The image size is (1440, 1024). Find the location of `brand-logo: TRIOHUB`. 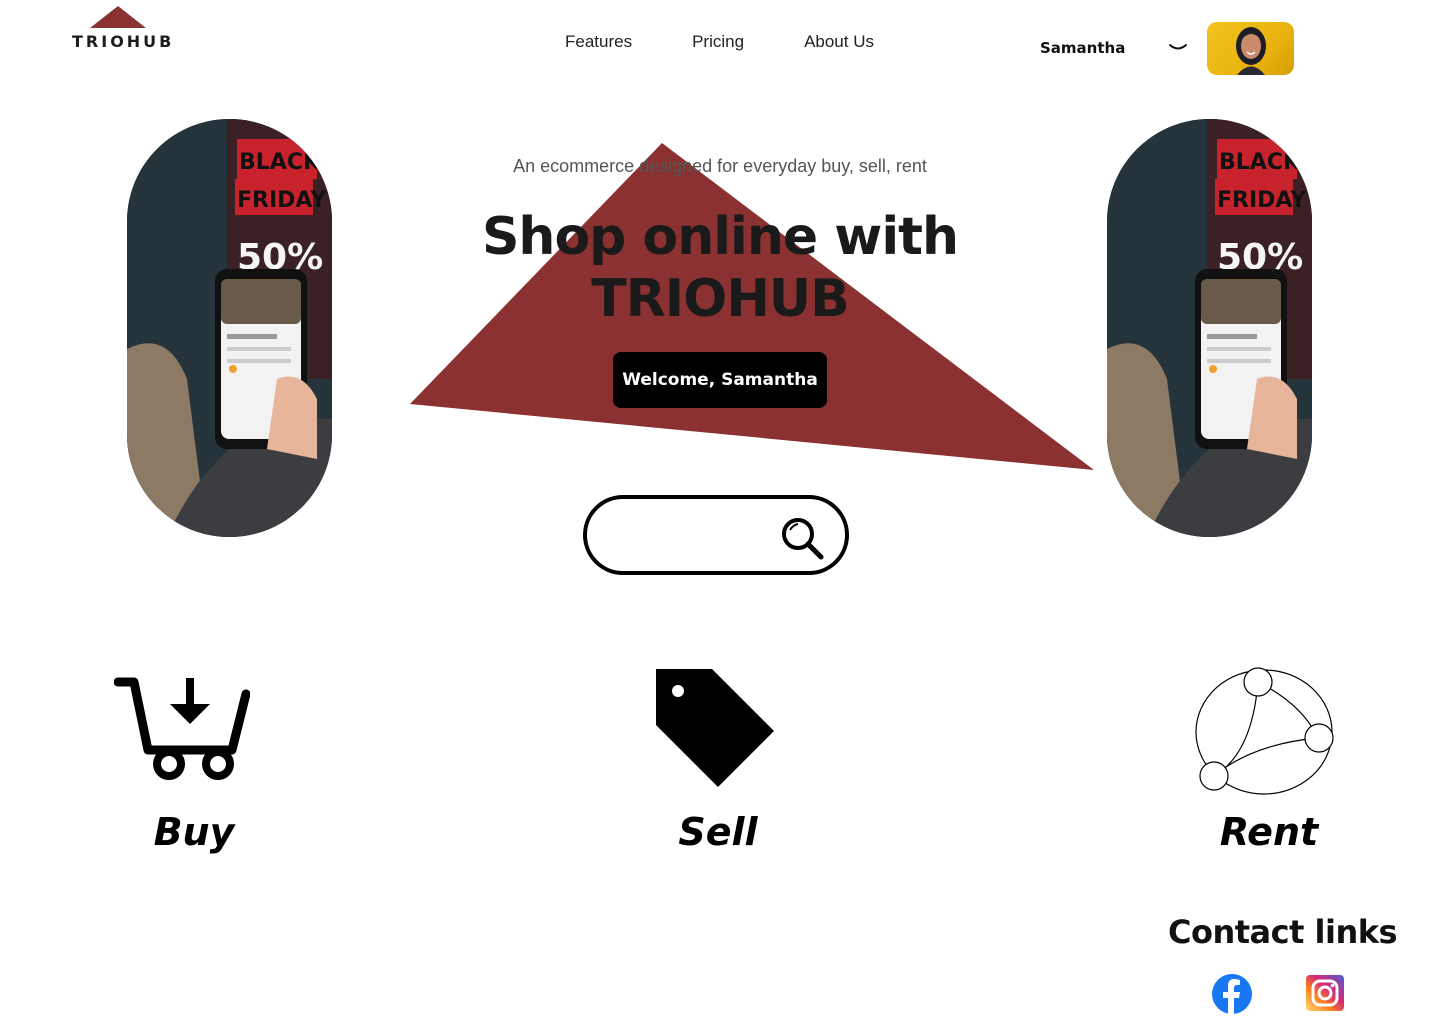

brand-logo: TRIOHUB is located at coordinates (125, 31).